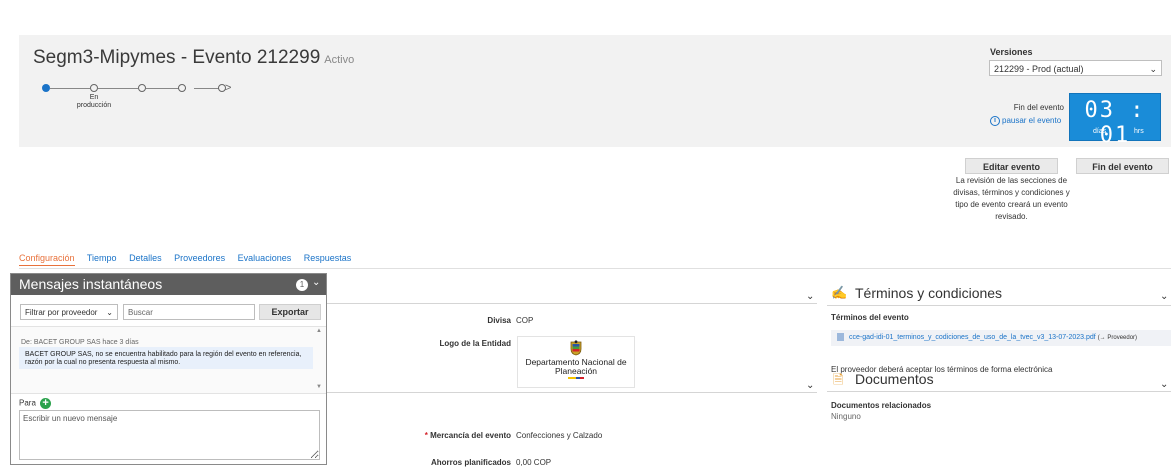 The width and height of the screenshot is (1174, 467). Describe the element at coordinates (319, 331) in the screenshot. I see `scroll-up-icon: ▲` at that location.